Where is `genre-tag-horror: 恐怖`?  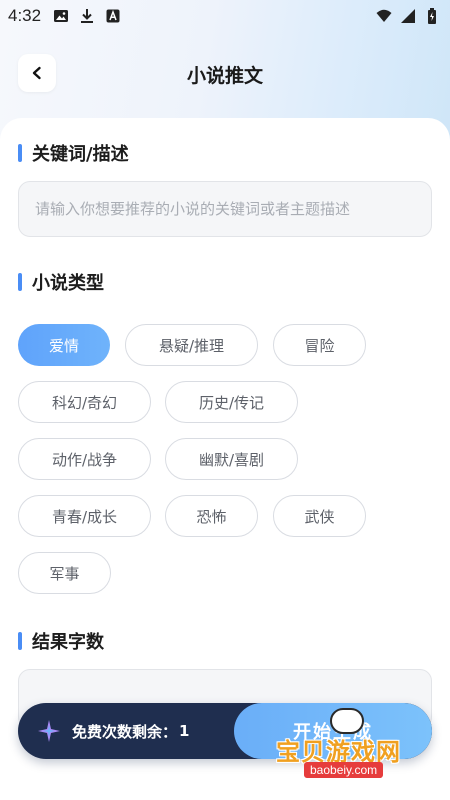
genre-tag-horror: 恐怖 is located at coordinates (211, 516).